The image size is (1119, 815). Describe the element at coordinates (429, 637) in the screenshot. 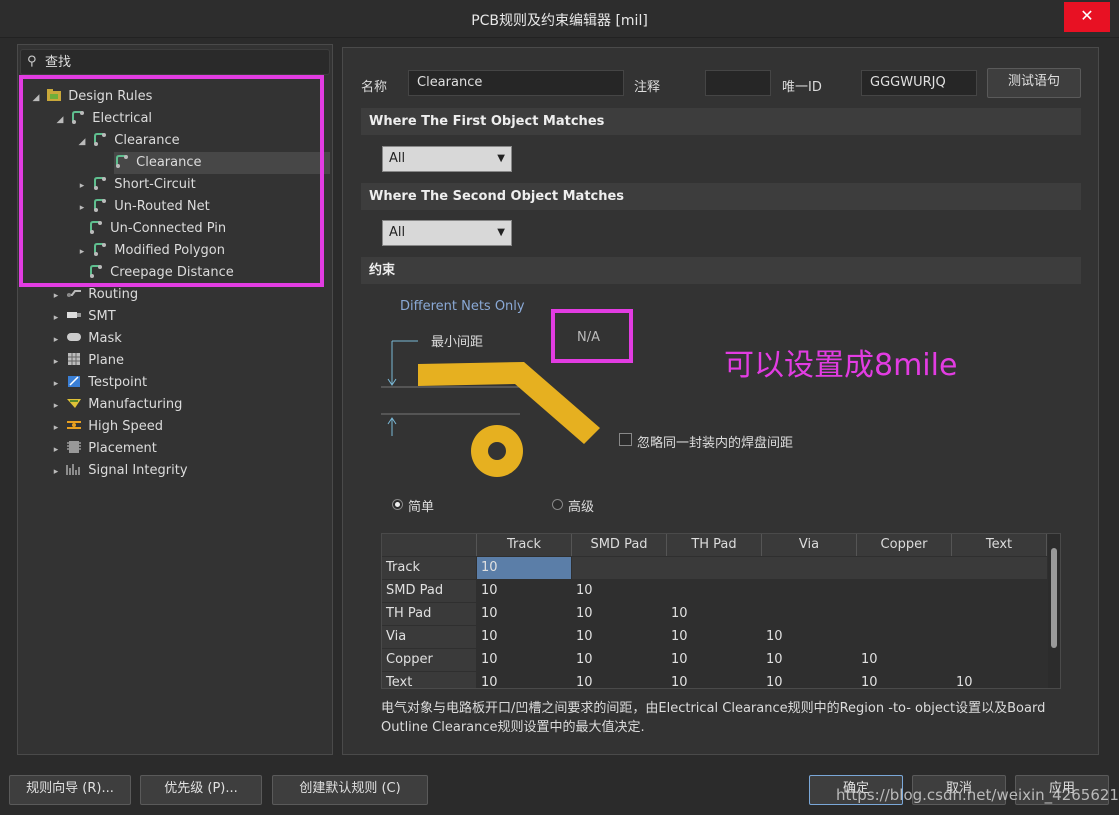

I see `row-header: Via` at that location.